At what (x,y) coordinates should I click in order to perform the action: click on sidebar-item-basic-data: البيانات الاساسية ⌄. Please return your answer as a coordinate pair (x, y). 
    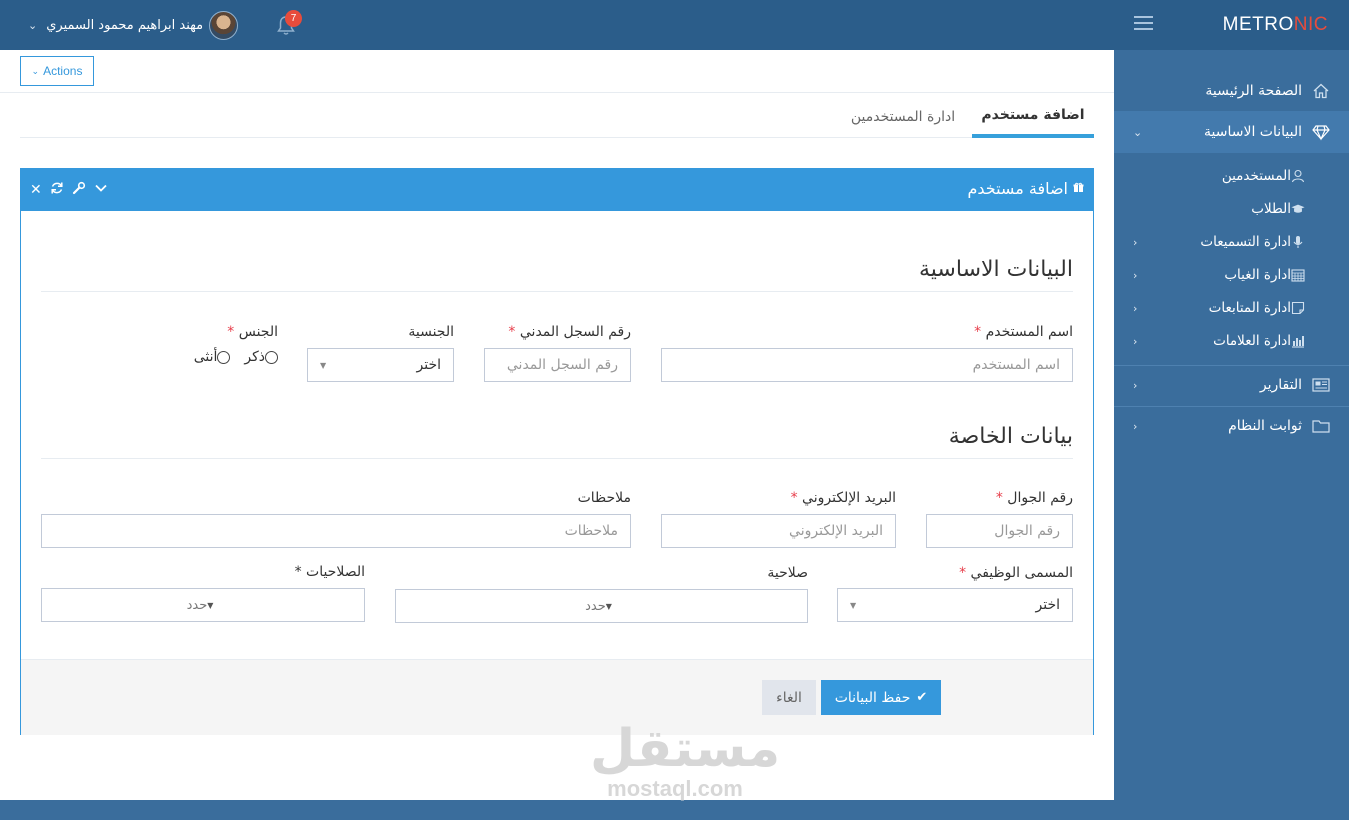
    Looking at the image, I should click on (1231, 132).